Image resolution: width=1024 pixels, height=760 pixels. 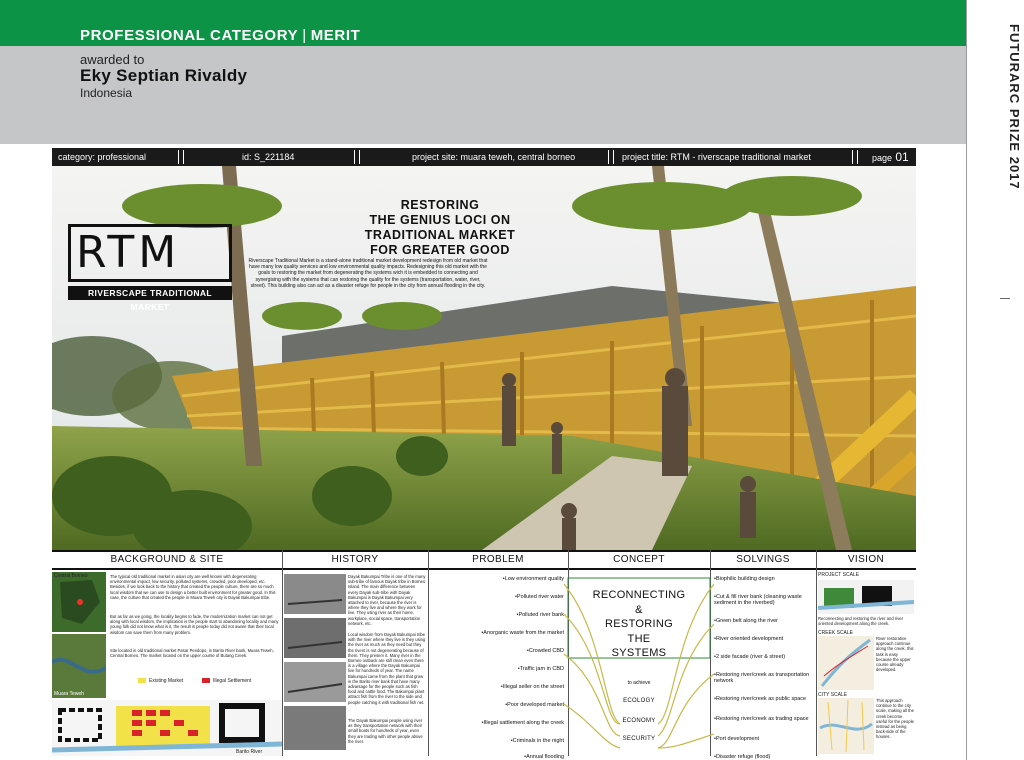 I want to click on page-indicator: page 01, so click(x=890, y=157).